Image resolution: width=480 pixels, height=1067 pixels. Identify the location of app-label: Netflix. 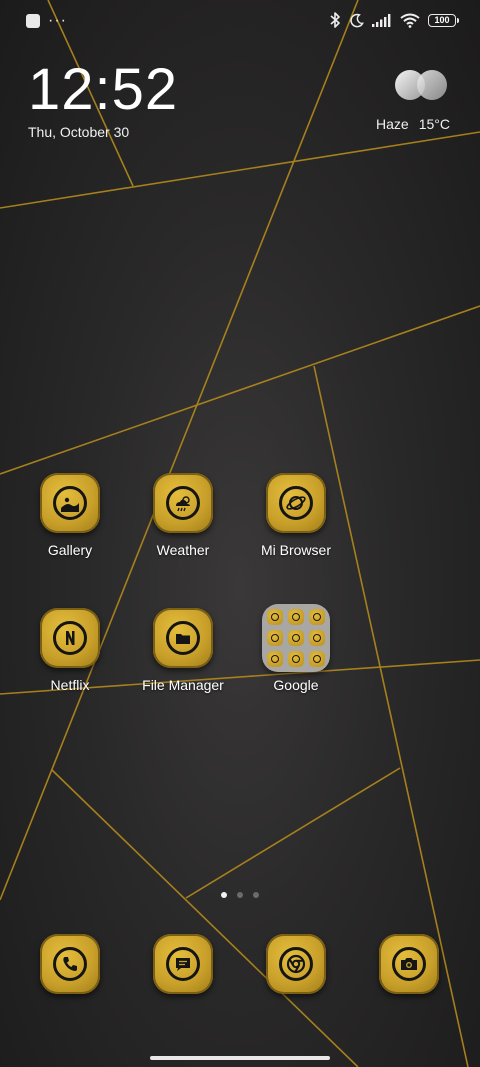
(70, 685).